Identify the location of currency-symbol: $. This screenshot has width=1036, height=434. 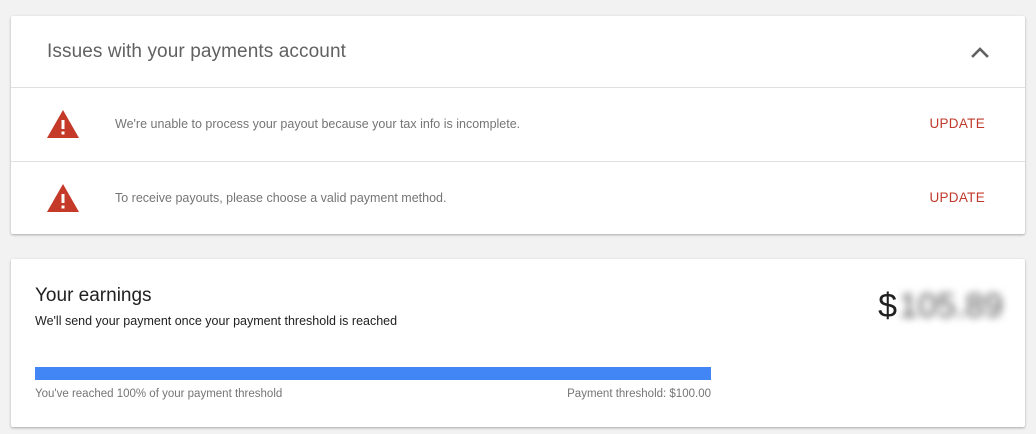
(887, 306).